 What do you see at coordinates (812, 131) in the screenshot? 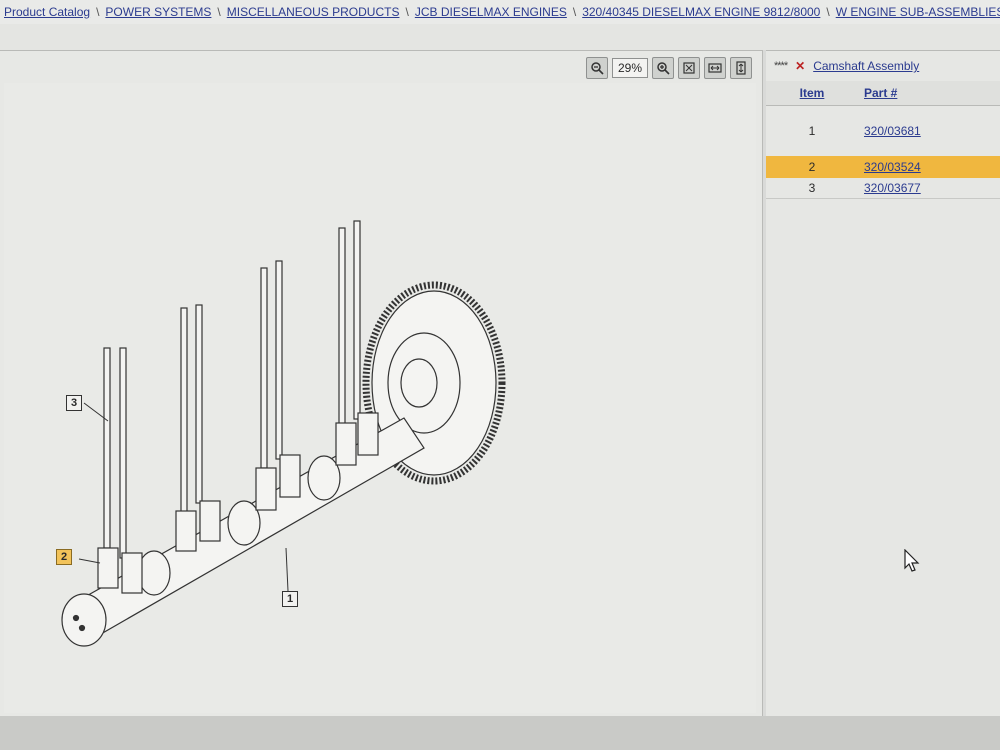
I see `row-item: 1` at bounding box center [812, 131].